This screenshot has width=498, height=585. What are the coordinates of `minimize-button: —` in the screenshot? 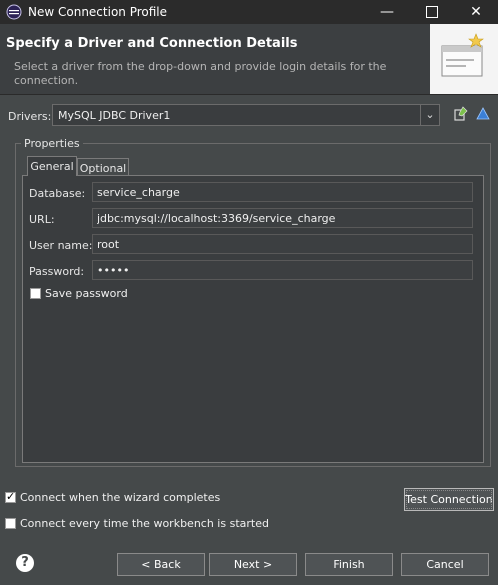 It's located at (387, 12).